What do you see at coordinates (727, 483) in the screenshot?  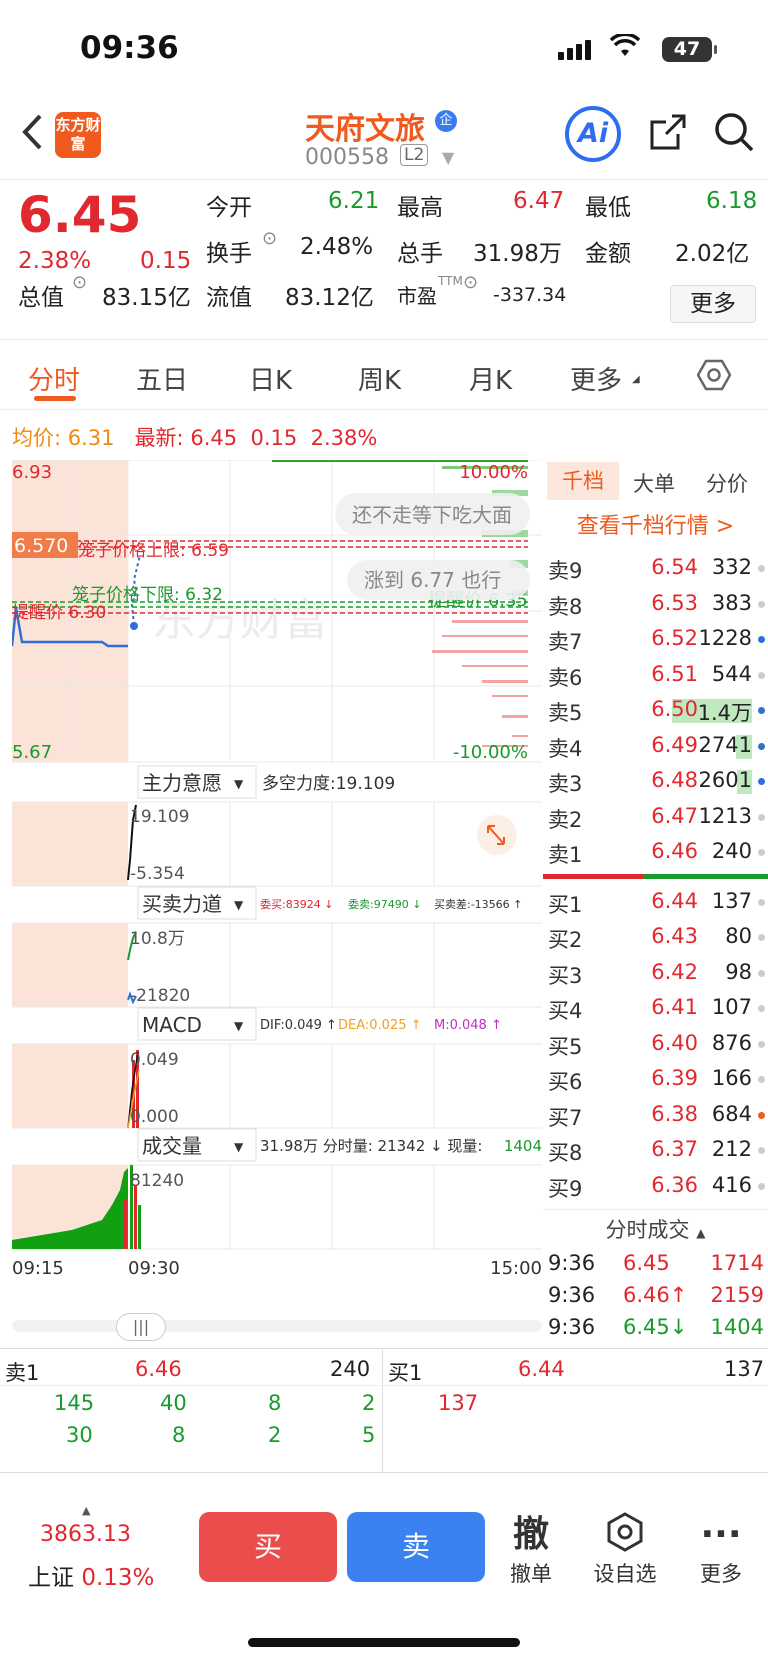 I see `tab-price-volume: 分价` at bounding box center [727, 483].